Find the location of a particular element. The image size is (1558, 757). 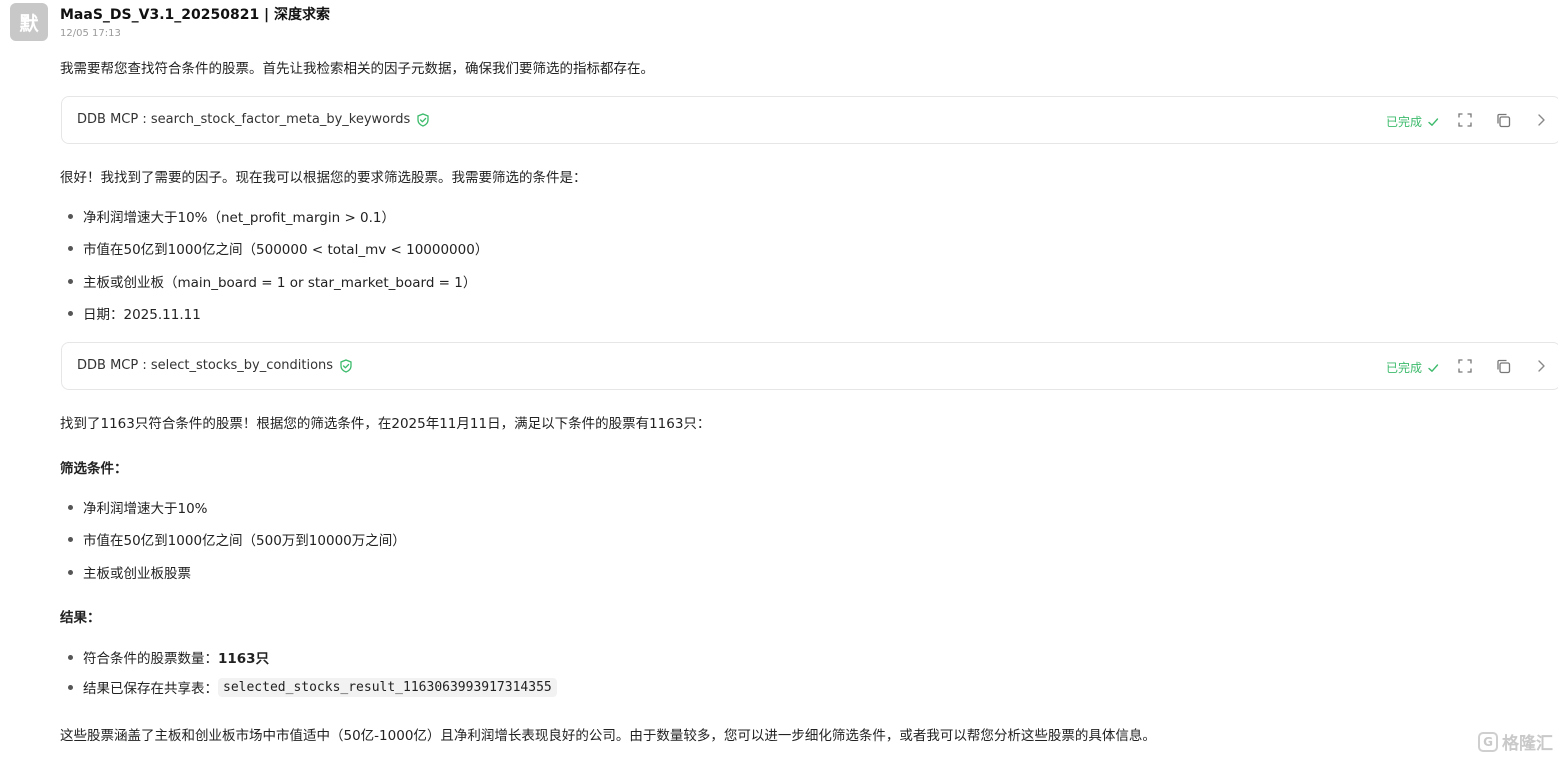

sender-name: MaaS_DS_V3.1_20250821 | 深度求索 is located at coordinates (195, 15).